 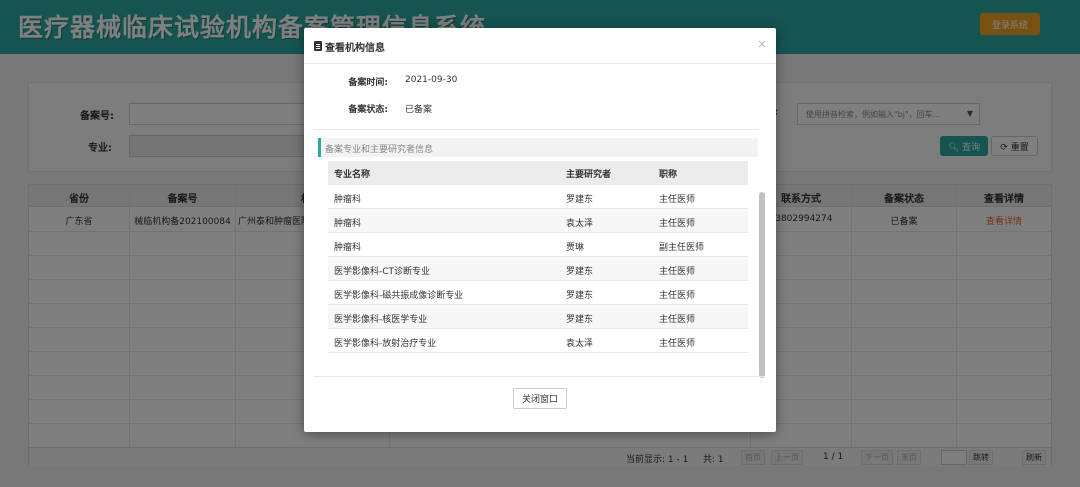 I want to click on cell-specialty: 医学影像科-磁共振成像诊断专业, so click(x=399, y=296).